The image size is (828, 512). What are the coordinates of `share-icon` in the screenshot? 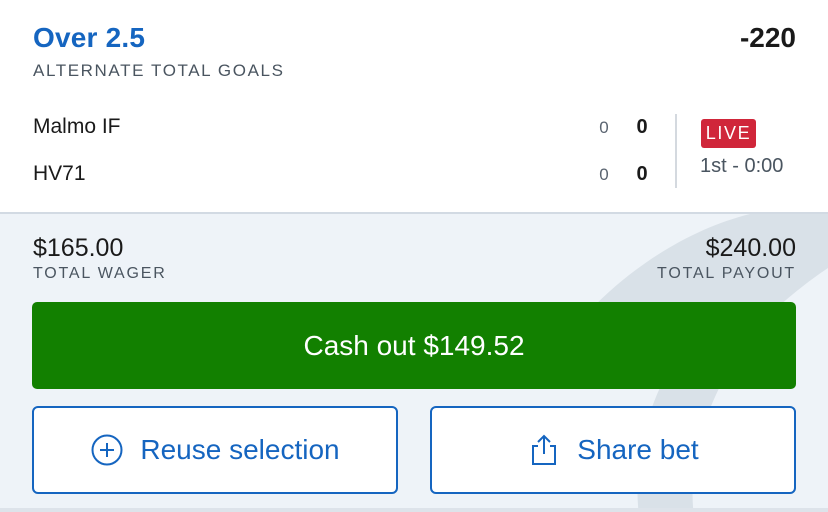 It's located at (544, 450).